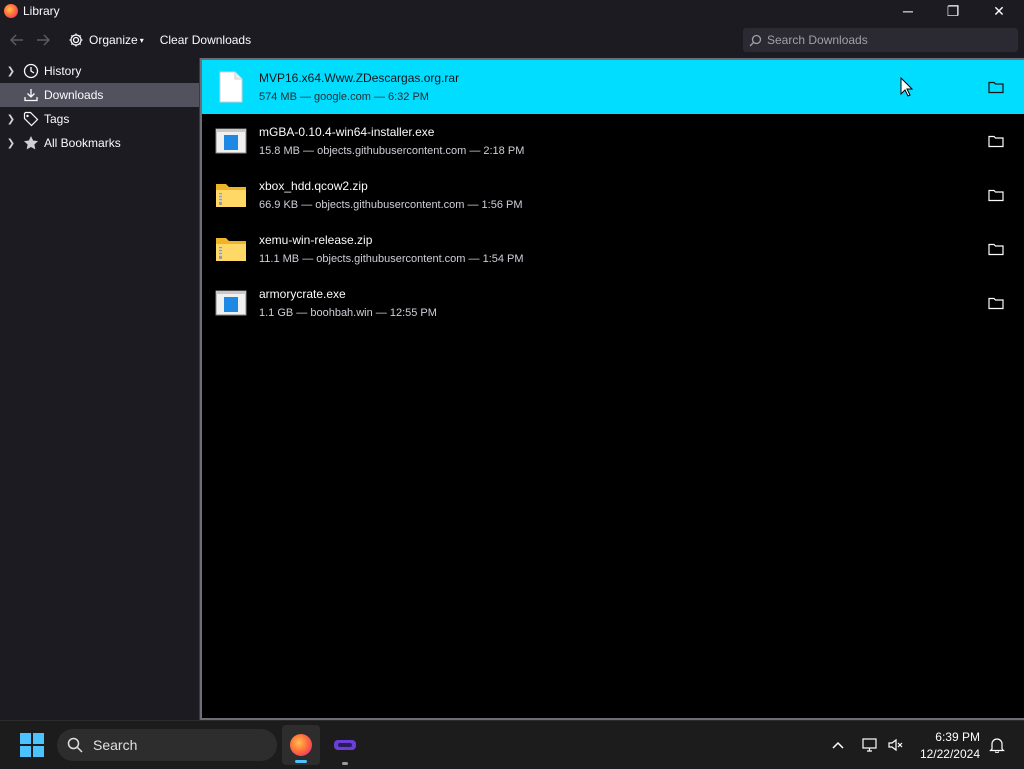 Image resolution: width=1024 pixels, height=769 pixels. I want to click on notifications-button, so click(997, 745).